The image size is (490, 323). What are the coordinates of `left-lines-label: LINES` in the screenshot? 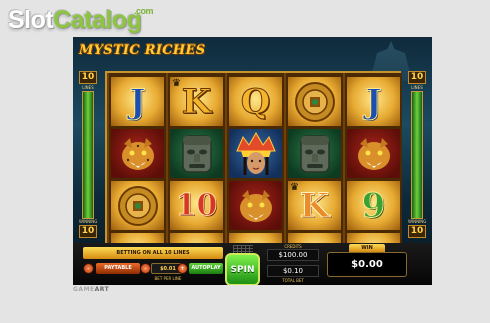 It's located at (88, 87).